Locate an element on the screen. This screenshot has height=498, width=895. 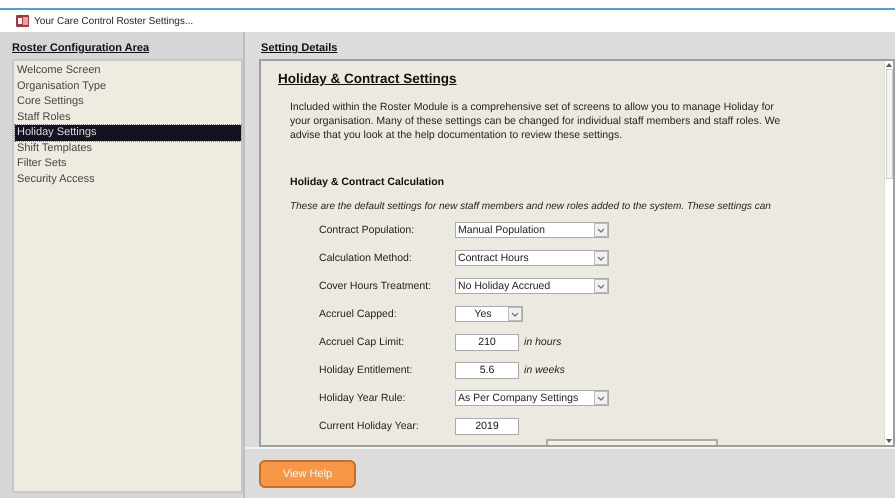
dropdown-field: No Holiday Accrued is located at coordinates (532, 286).